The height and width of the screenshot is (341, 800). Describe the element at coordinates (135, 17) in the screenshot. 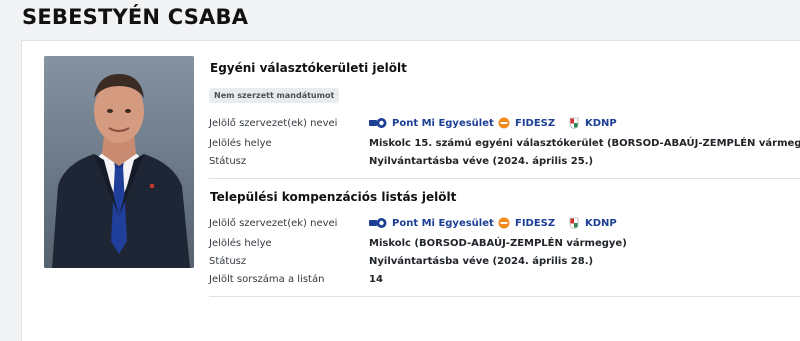

I see `page-title: SEBESTYÉN CSABA` at that location.